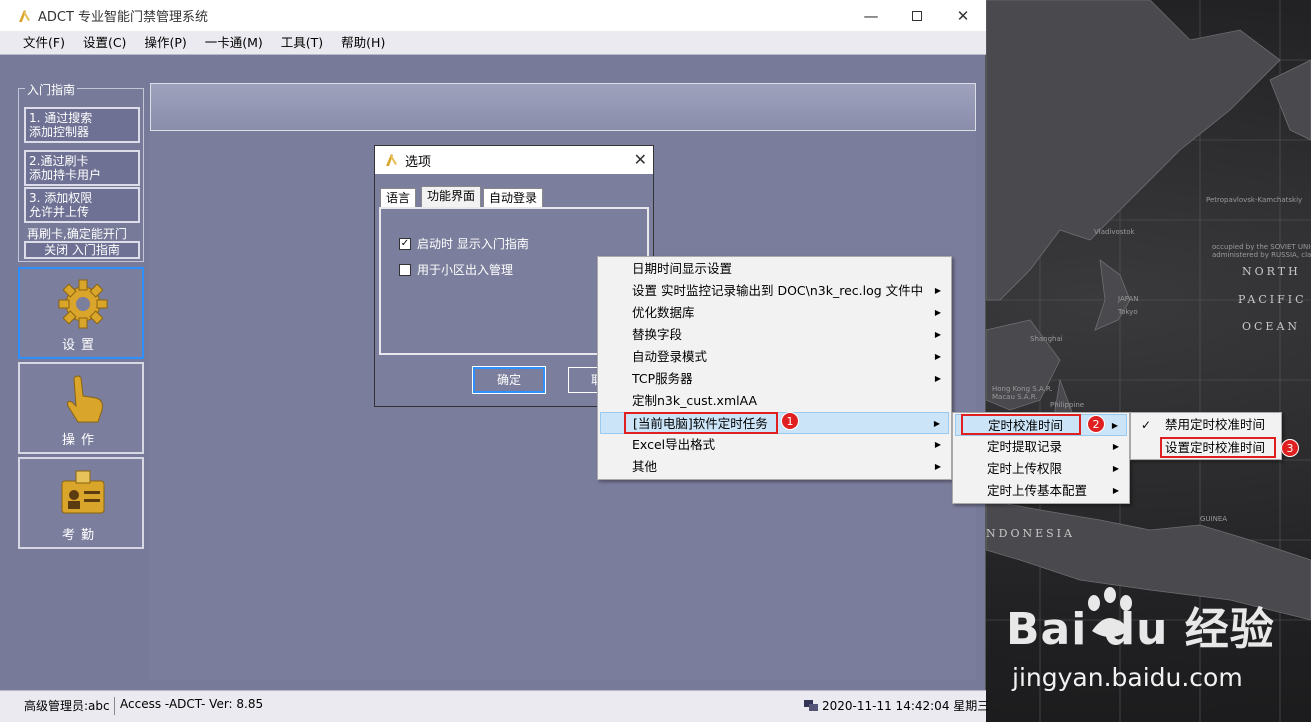 The image size is (1311, 722). Describe the element at coordinates (80, 440) in the screenshot. I see `operation-label: 操作` at that location.